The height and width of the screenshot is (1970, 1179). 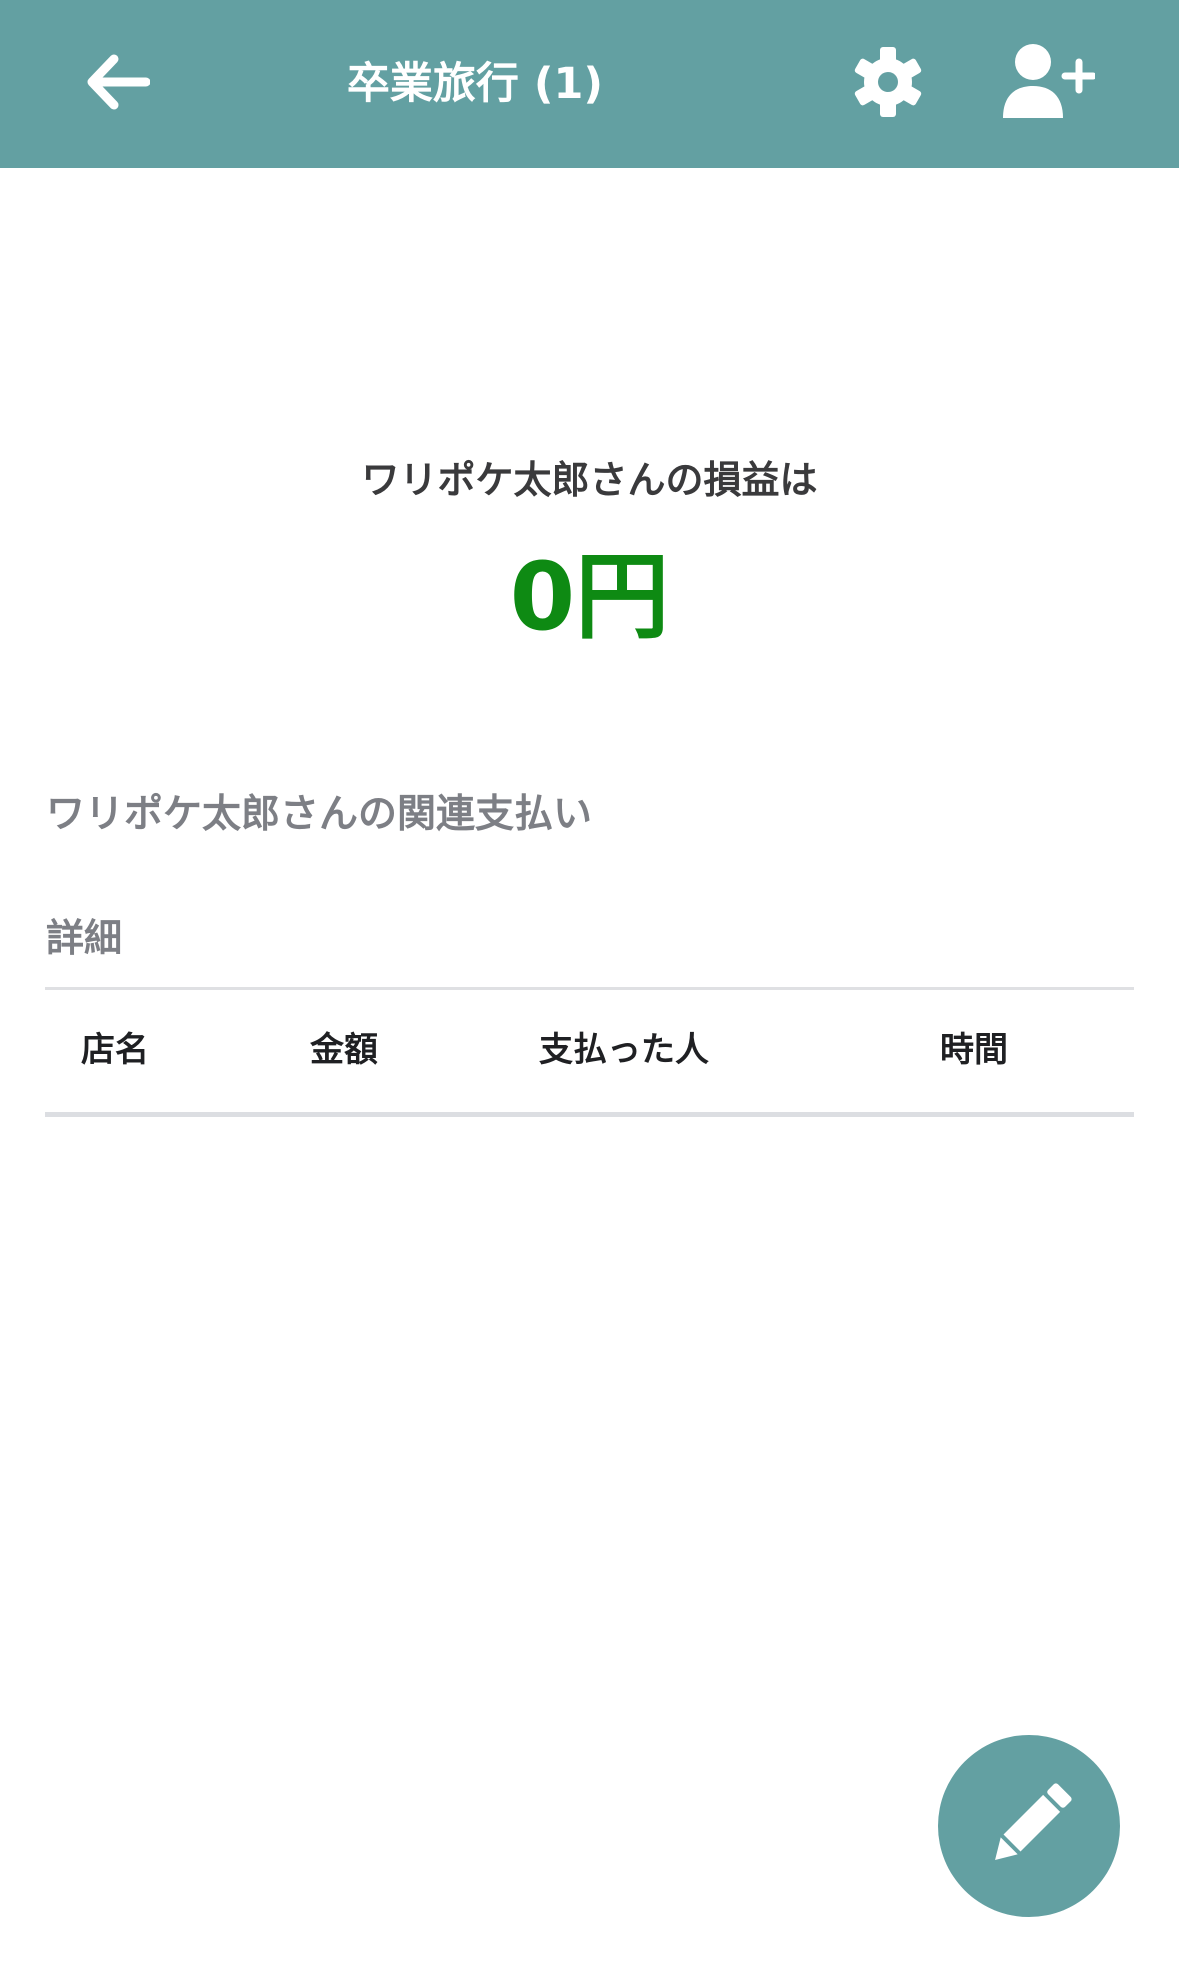 I want to click on profit-loss-caption: ワリポケ太郎さんの損益は, so click(x=589, y=480).